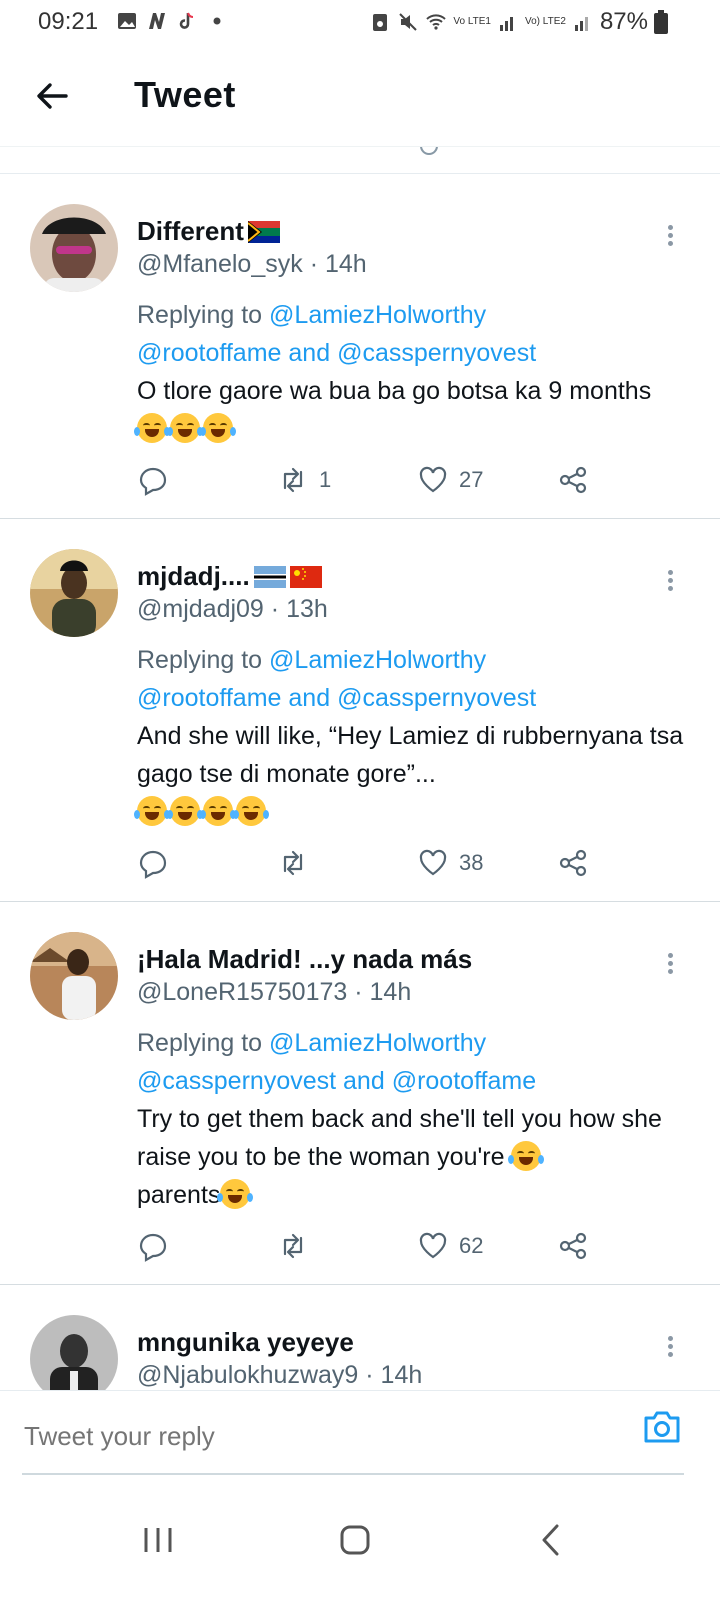 The width and height of the screenshot is (720, 1600). I want to click on display-name: ¡Hala Madrid! ...y nada más, so click(304, 959).